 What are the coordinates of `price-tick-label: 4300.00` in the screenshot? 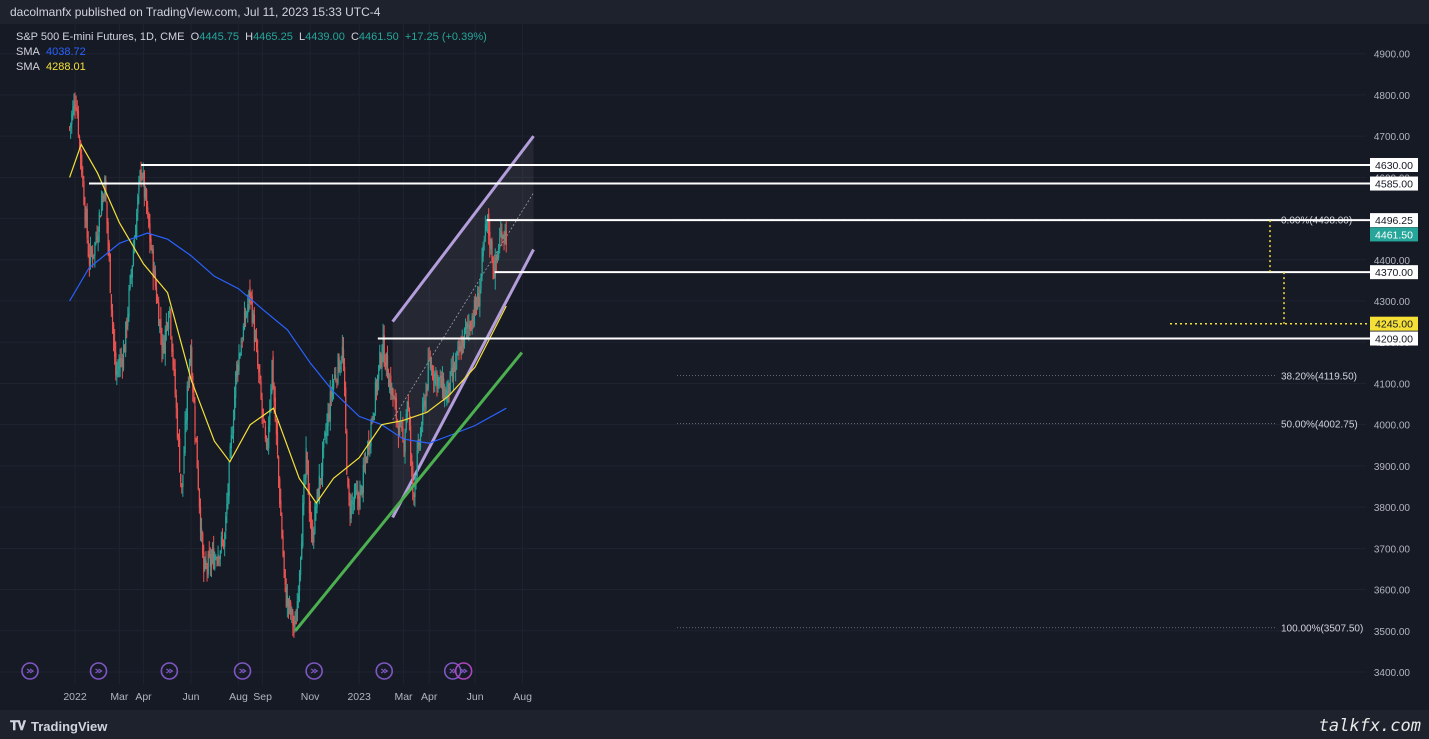 It's located at (1392, 302).